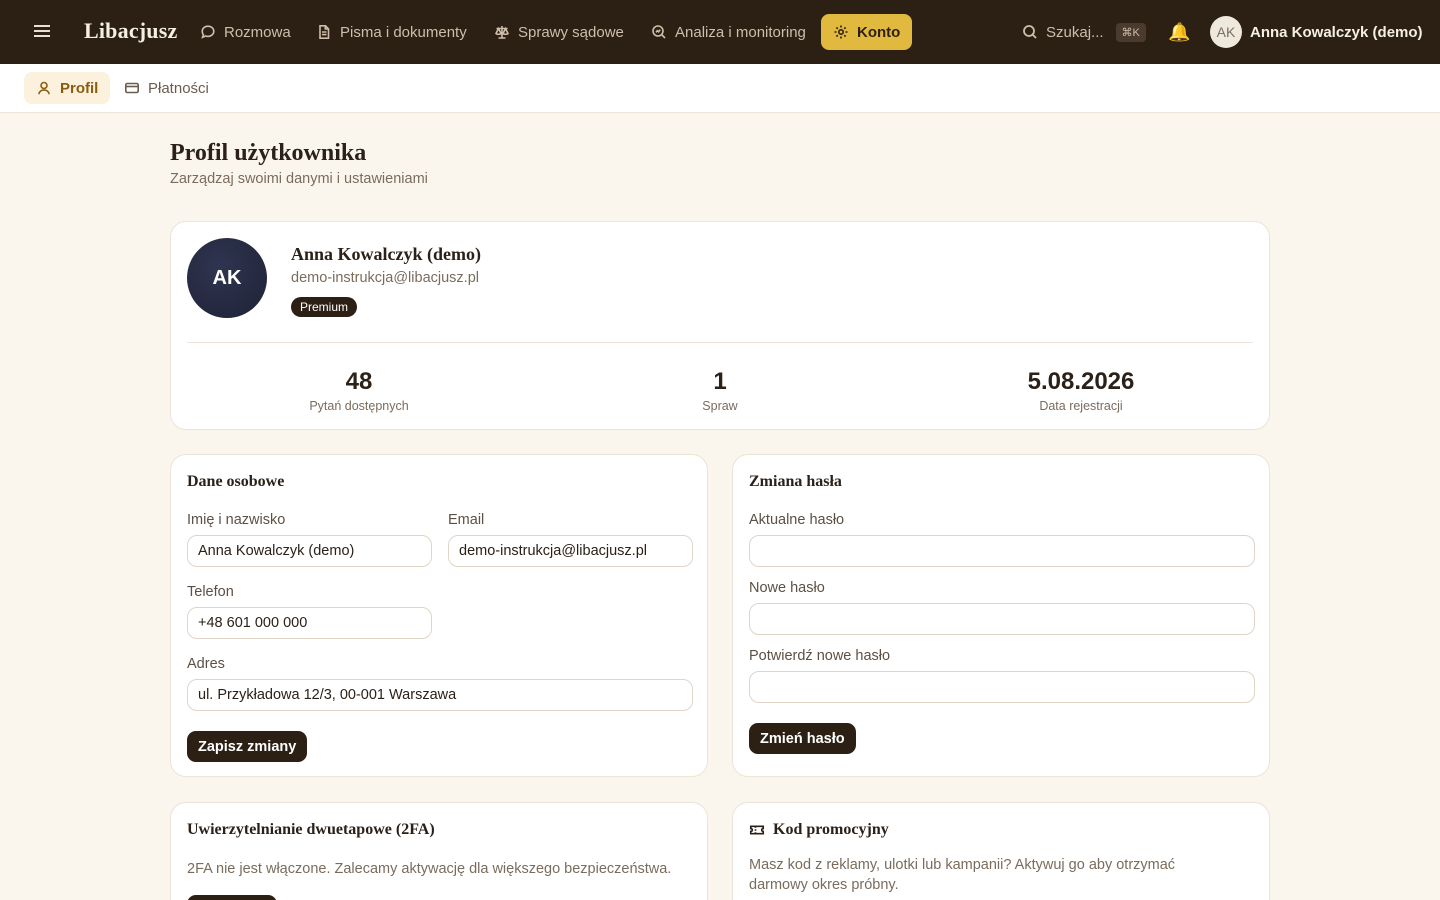 The height and width of the screenshot is (900, 1440). Describe the element at coordinates (1130, 32) in the screenshot. I see `search-shortcut-badge: ⌘K` at that location.